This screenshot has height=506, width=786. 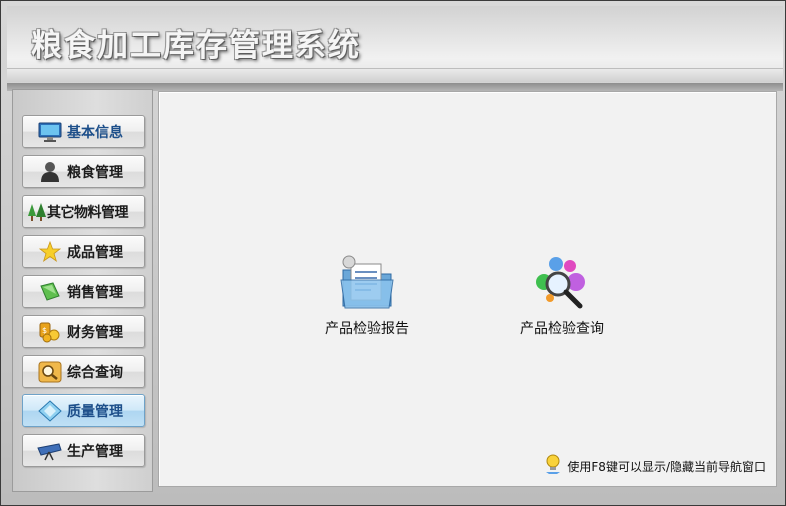 I want to click on diamond-icon, so click(x=50, y=410).